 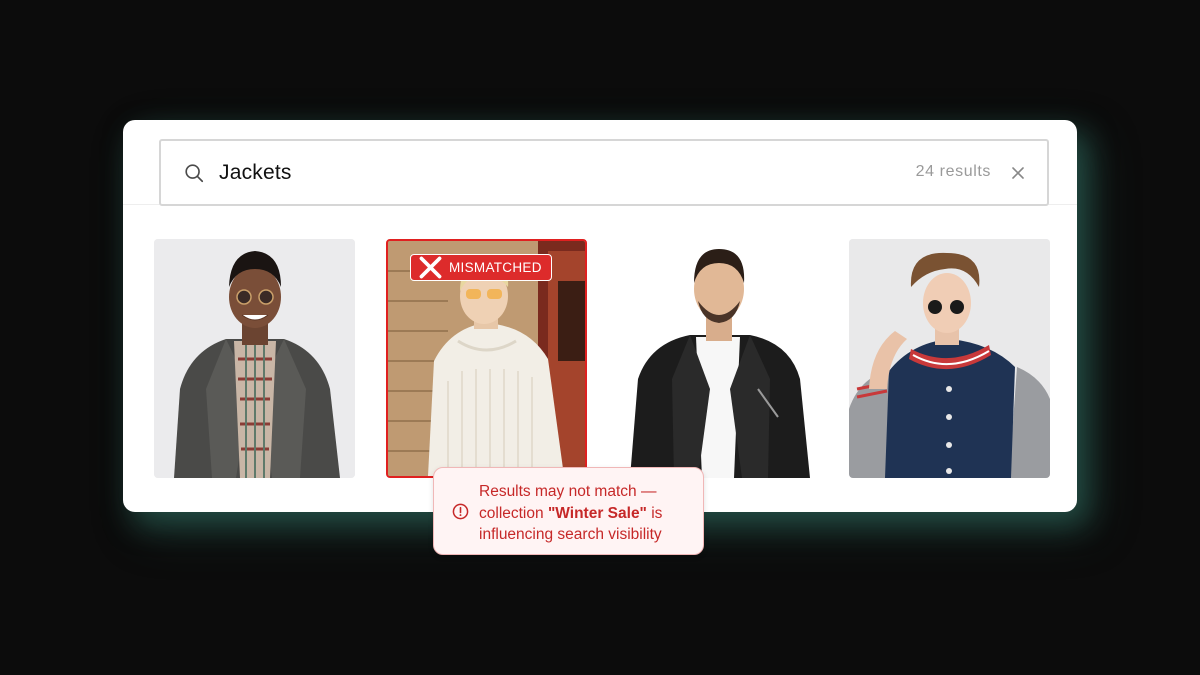 I want to click on warning-line-1: Results may not match —, so click(x=568, y=491).